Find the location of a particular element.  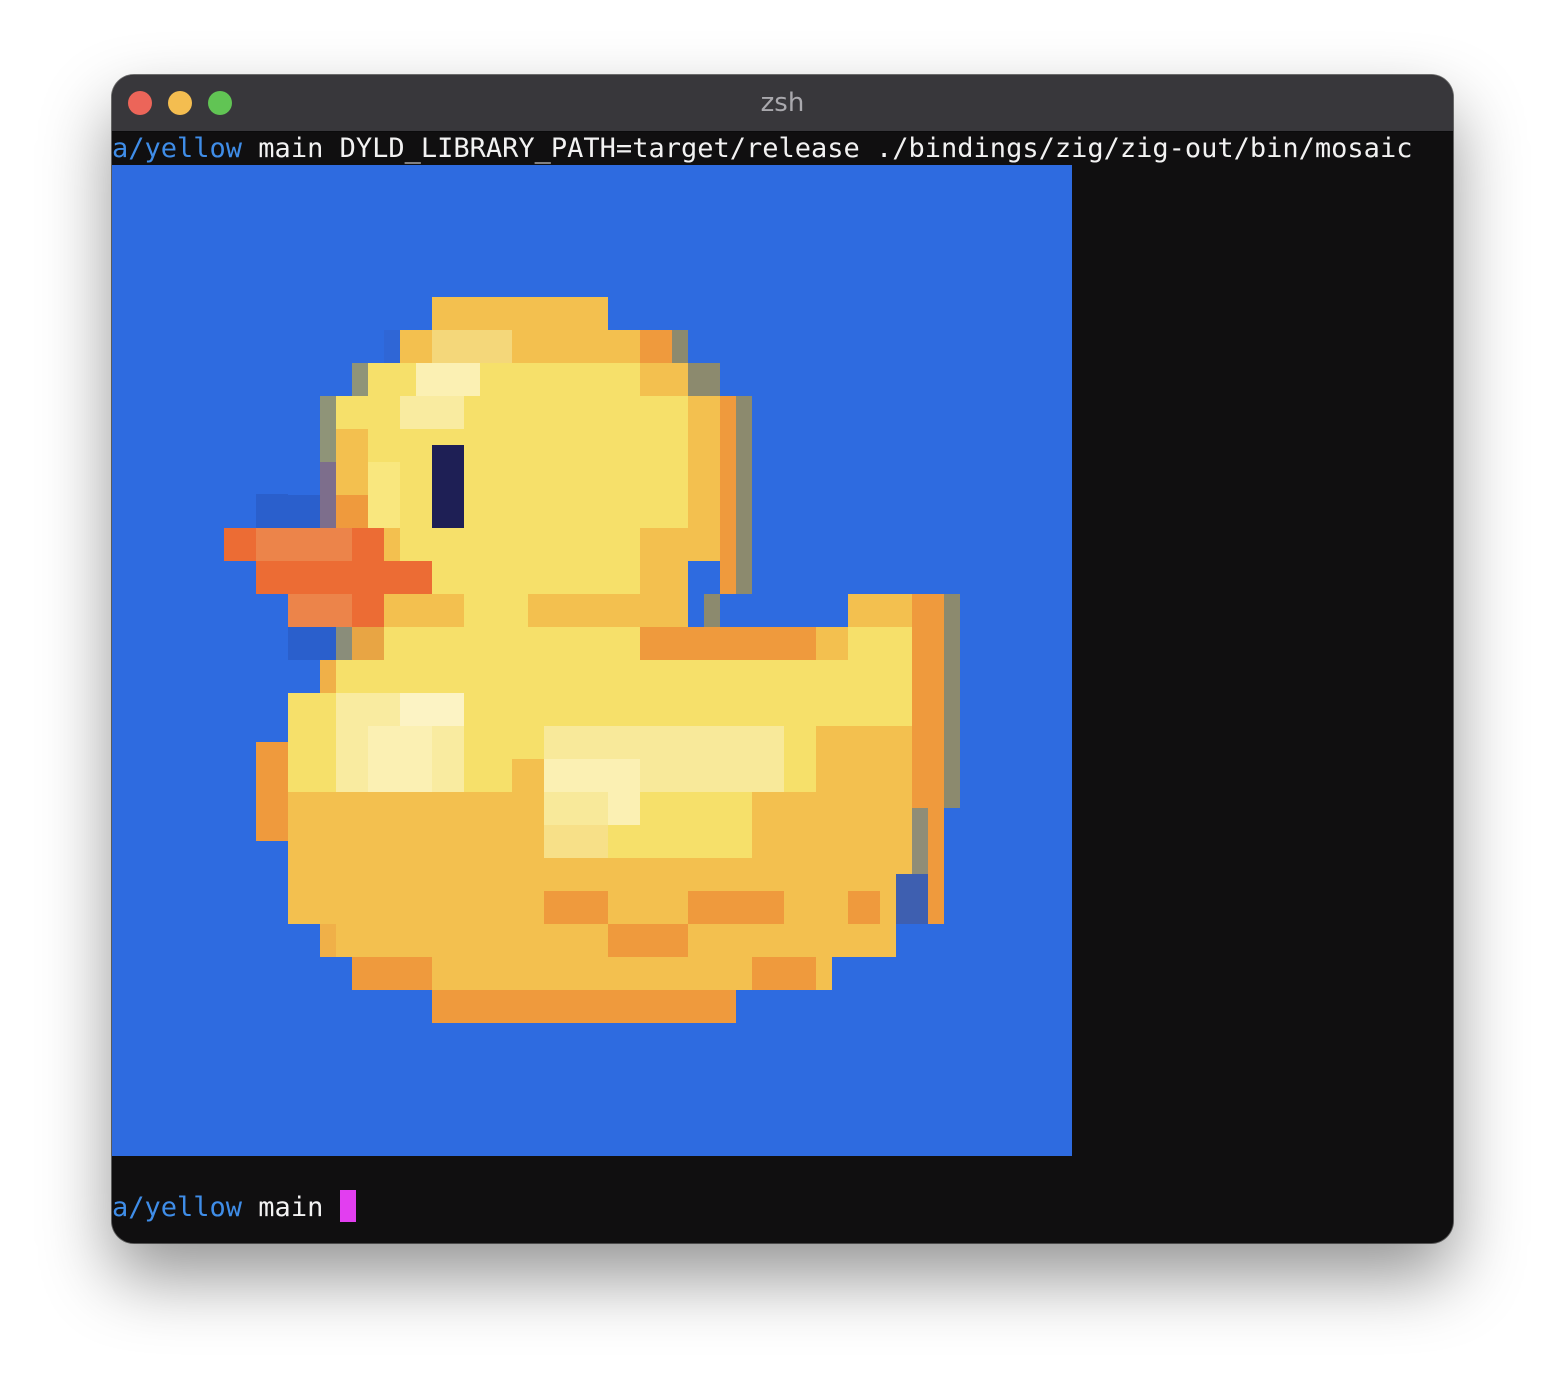

title-bar: zsh is located at coordinates (782, 103).